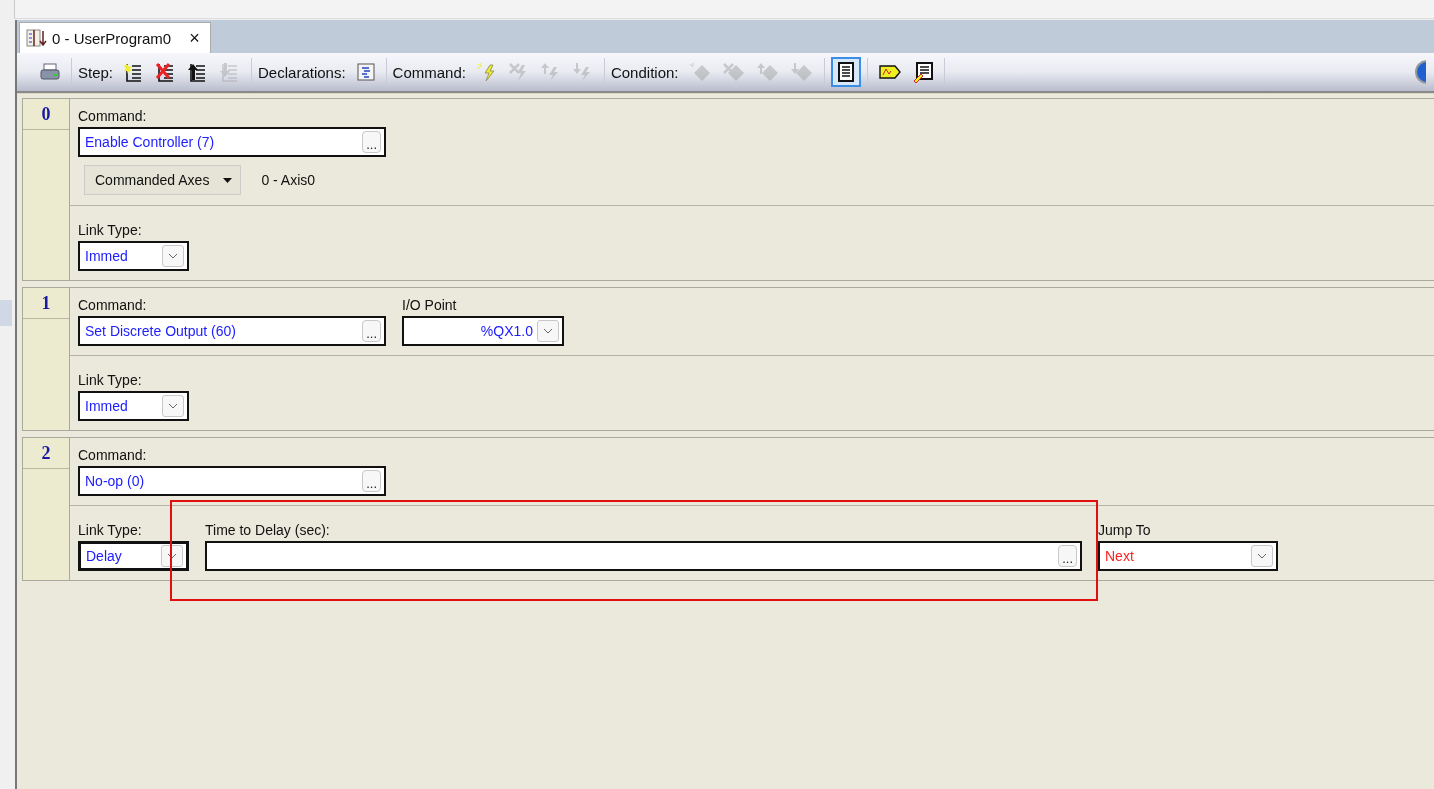 The width and height of the screenshot is (1434, 789). I want to click on field-label: I/O Point, so click(430, 305).